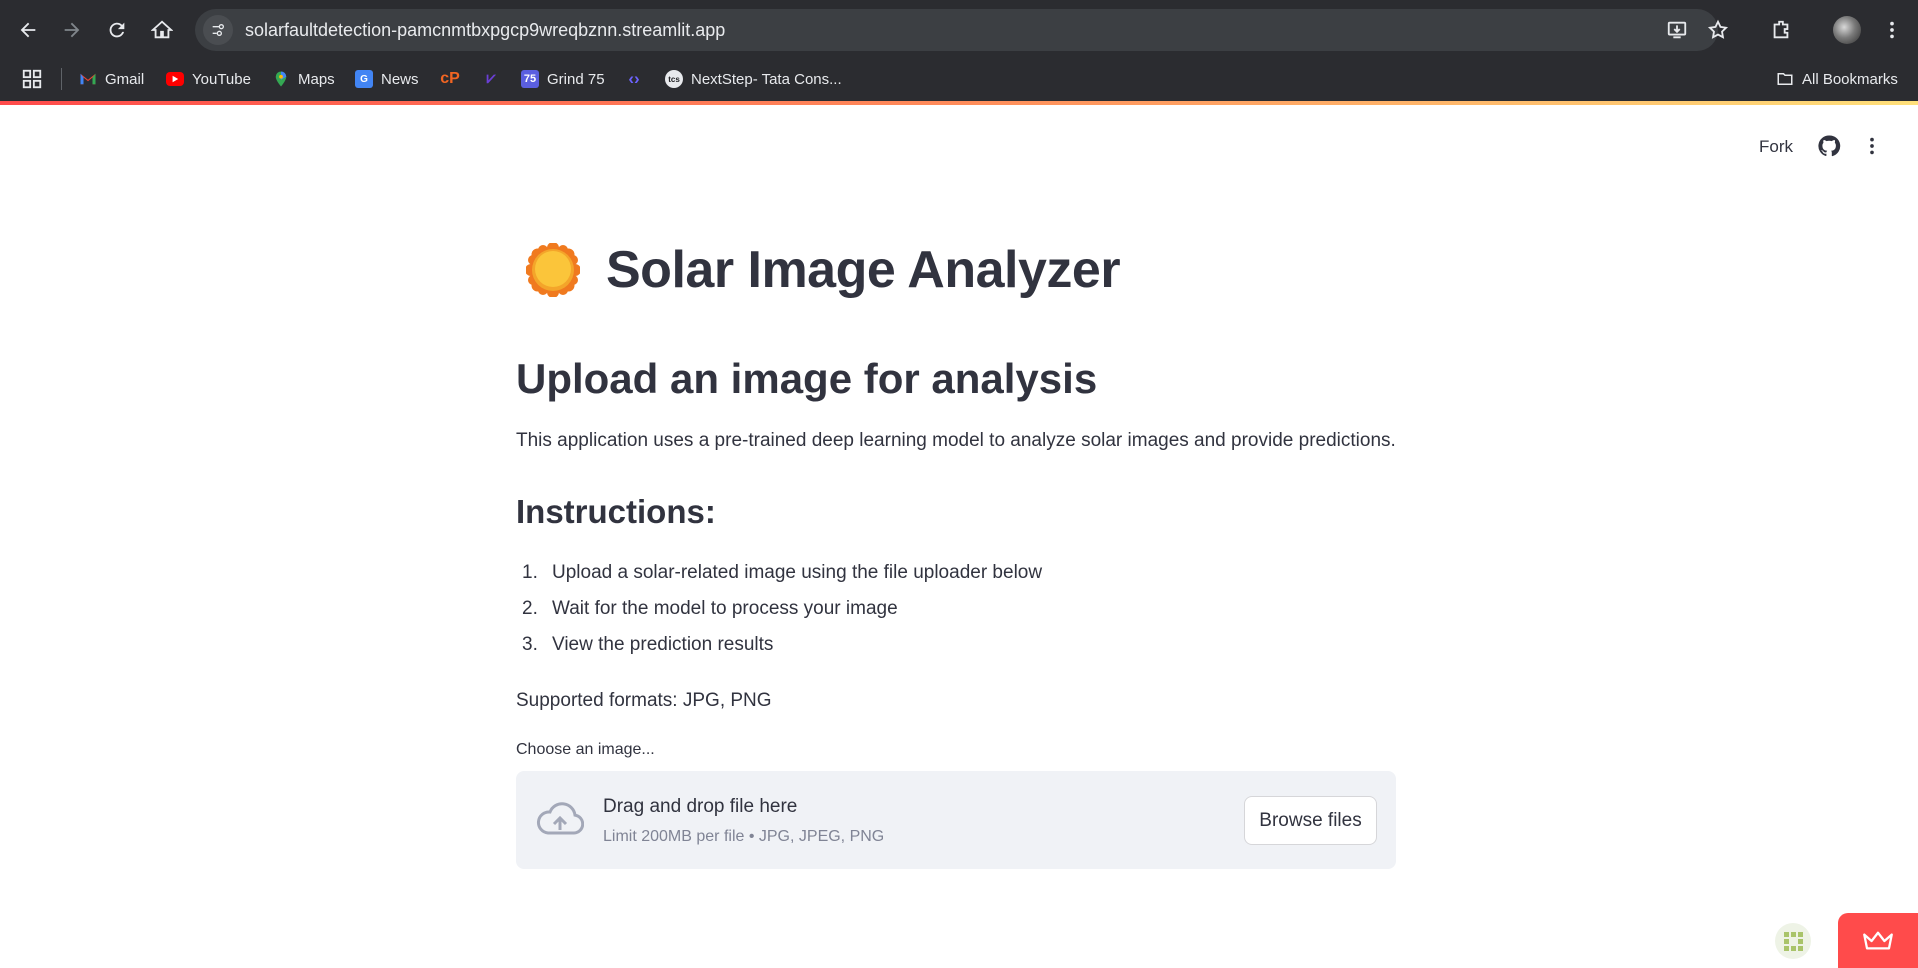  What do you see at coordinates (450, 78) in the screenshot?
I see `codeproject-icon: cP` at bounding box center [450, 78].